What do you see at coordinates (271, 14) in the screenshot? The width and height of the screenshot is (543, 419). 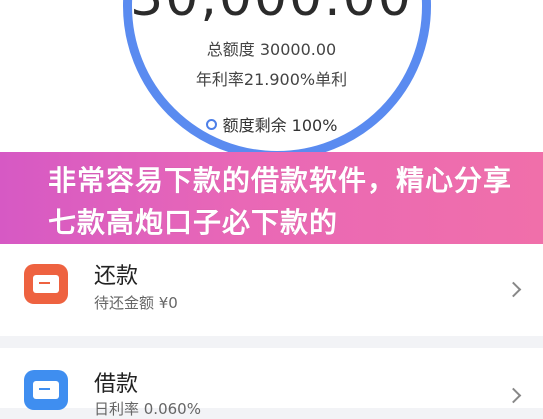 I see `available-amount: 30,000.00` at bounding box center [271, 14].